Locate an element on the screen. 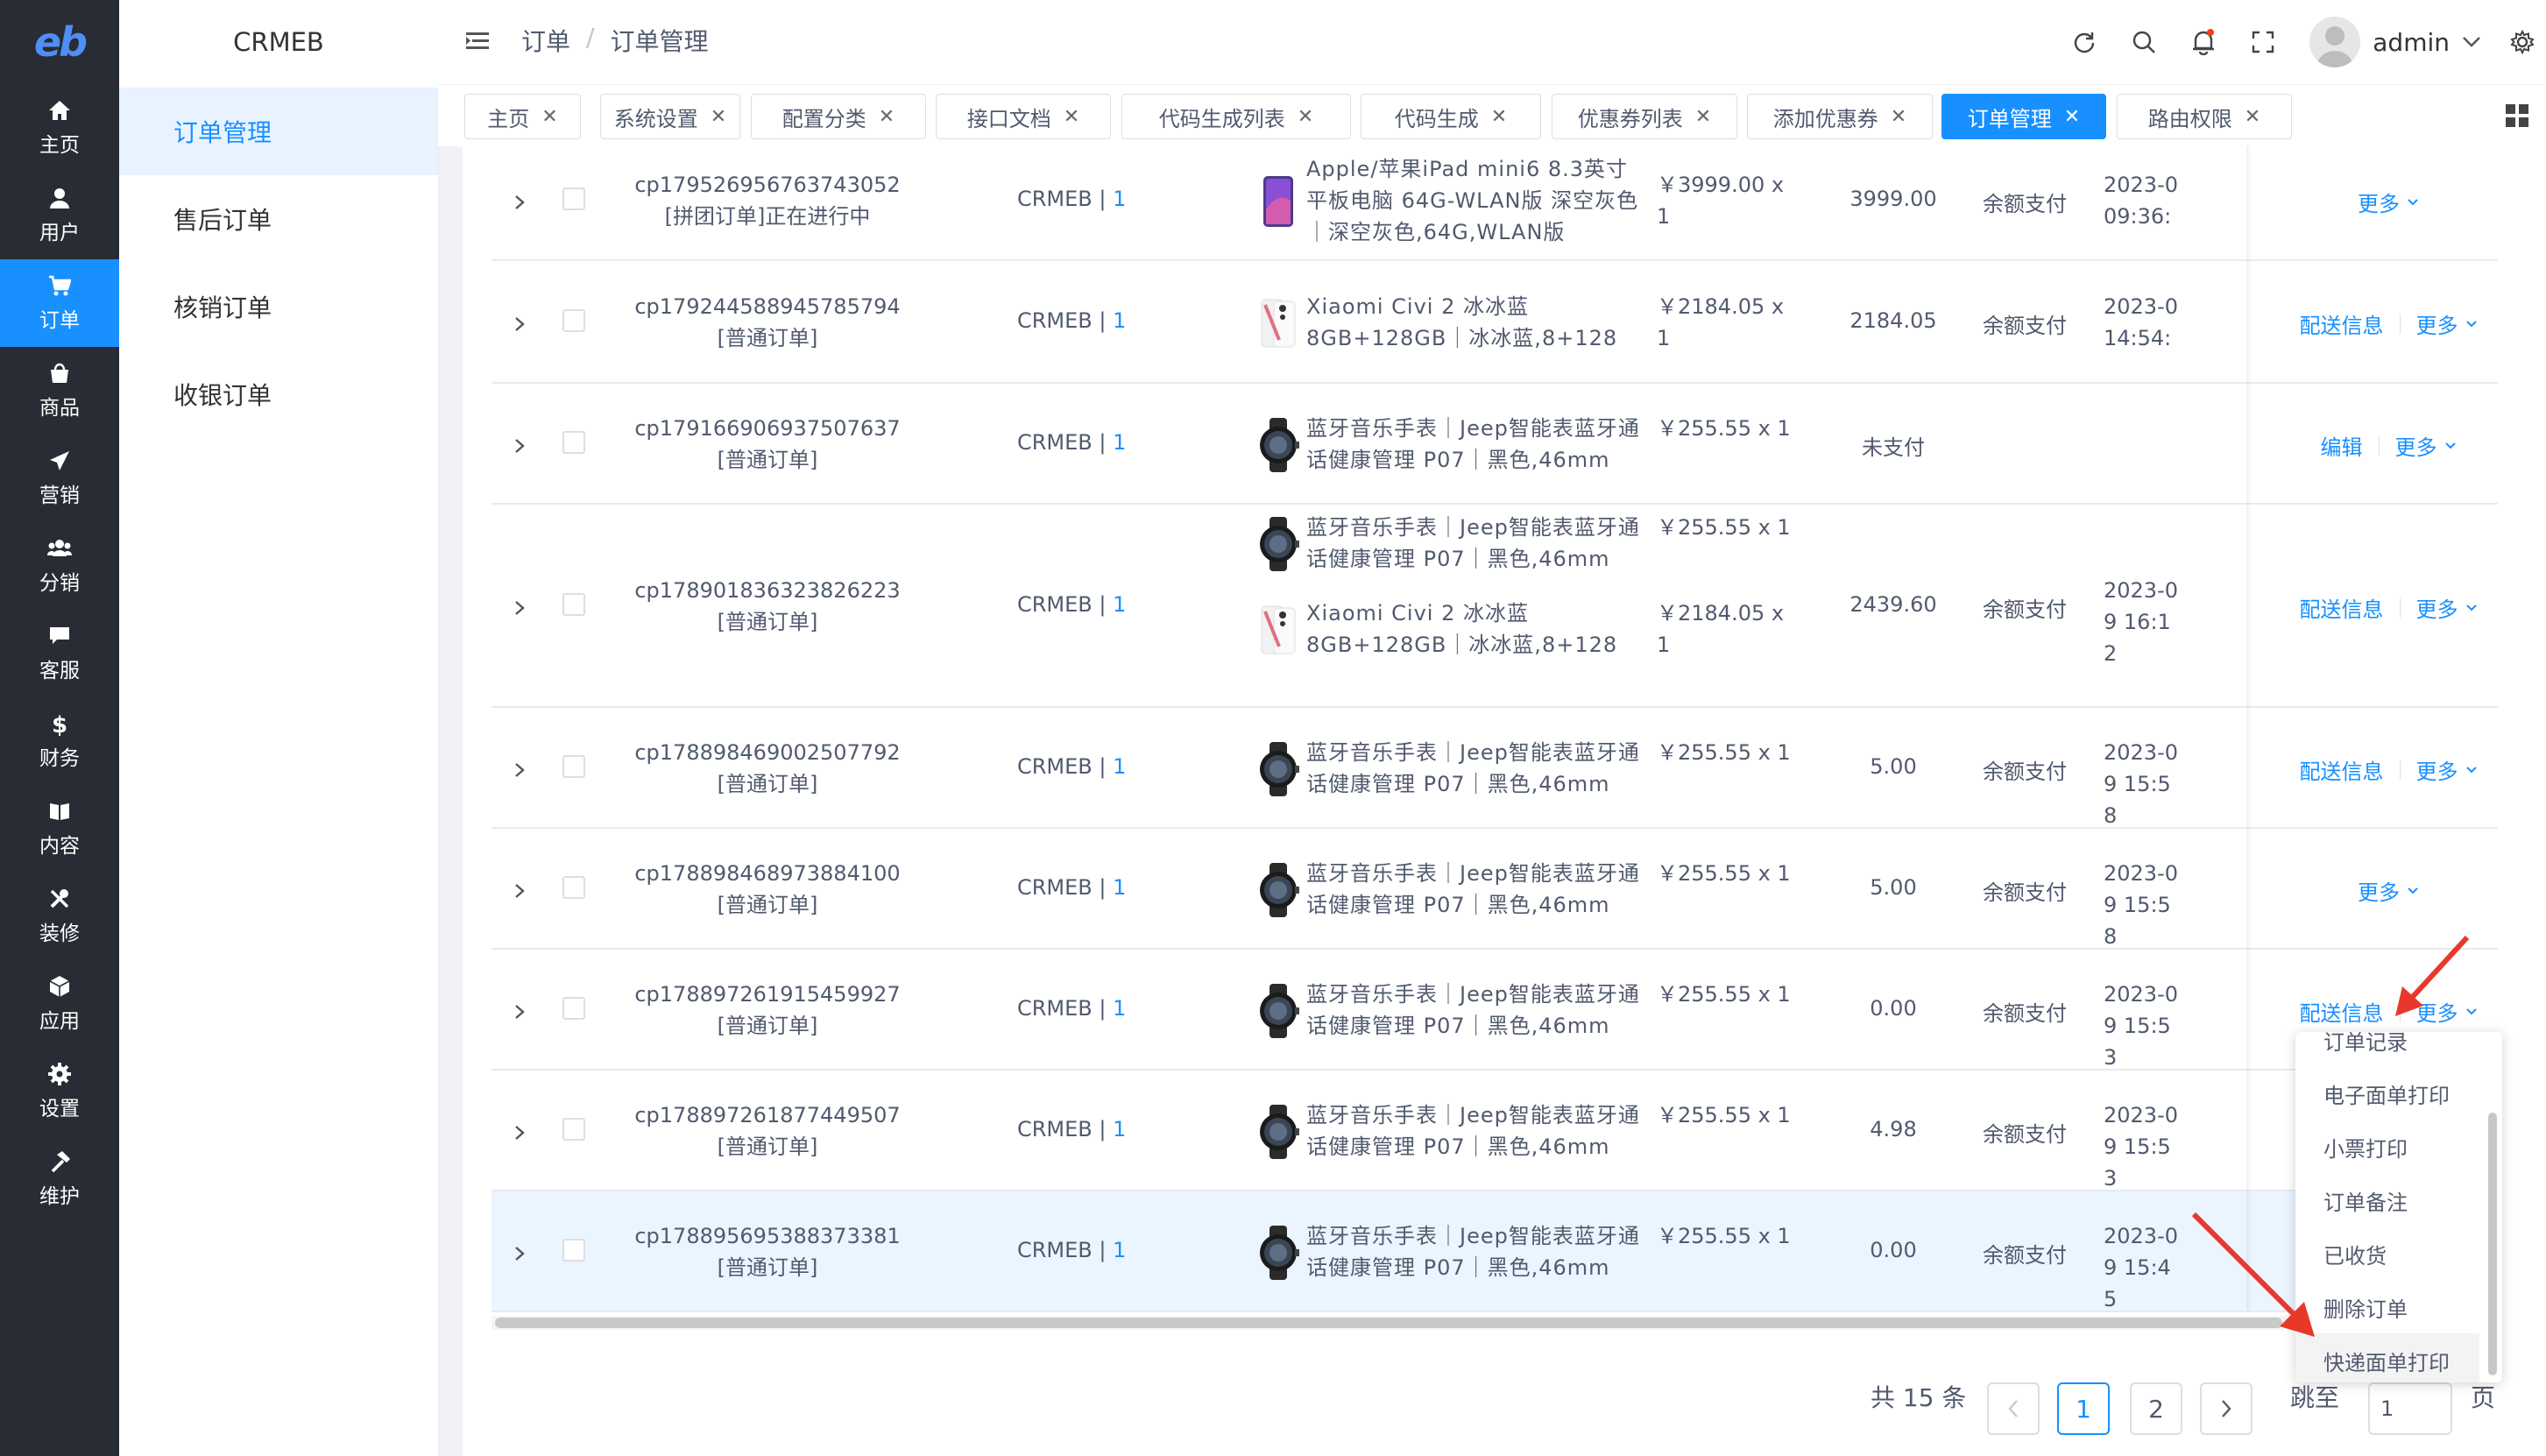 Image resolution: width=2546 pixels, height=1456 pixels. search-icon is located at coordinates (2144, 42).